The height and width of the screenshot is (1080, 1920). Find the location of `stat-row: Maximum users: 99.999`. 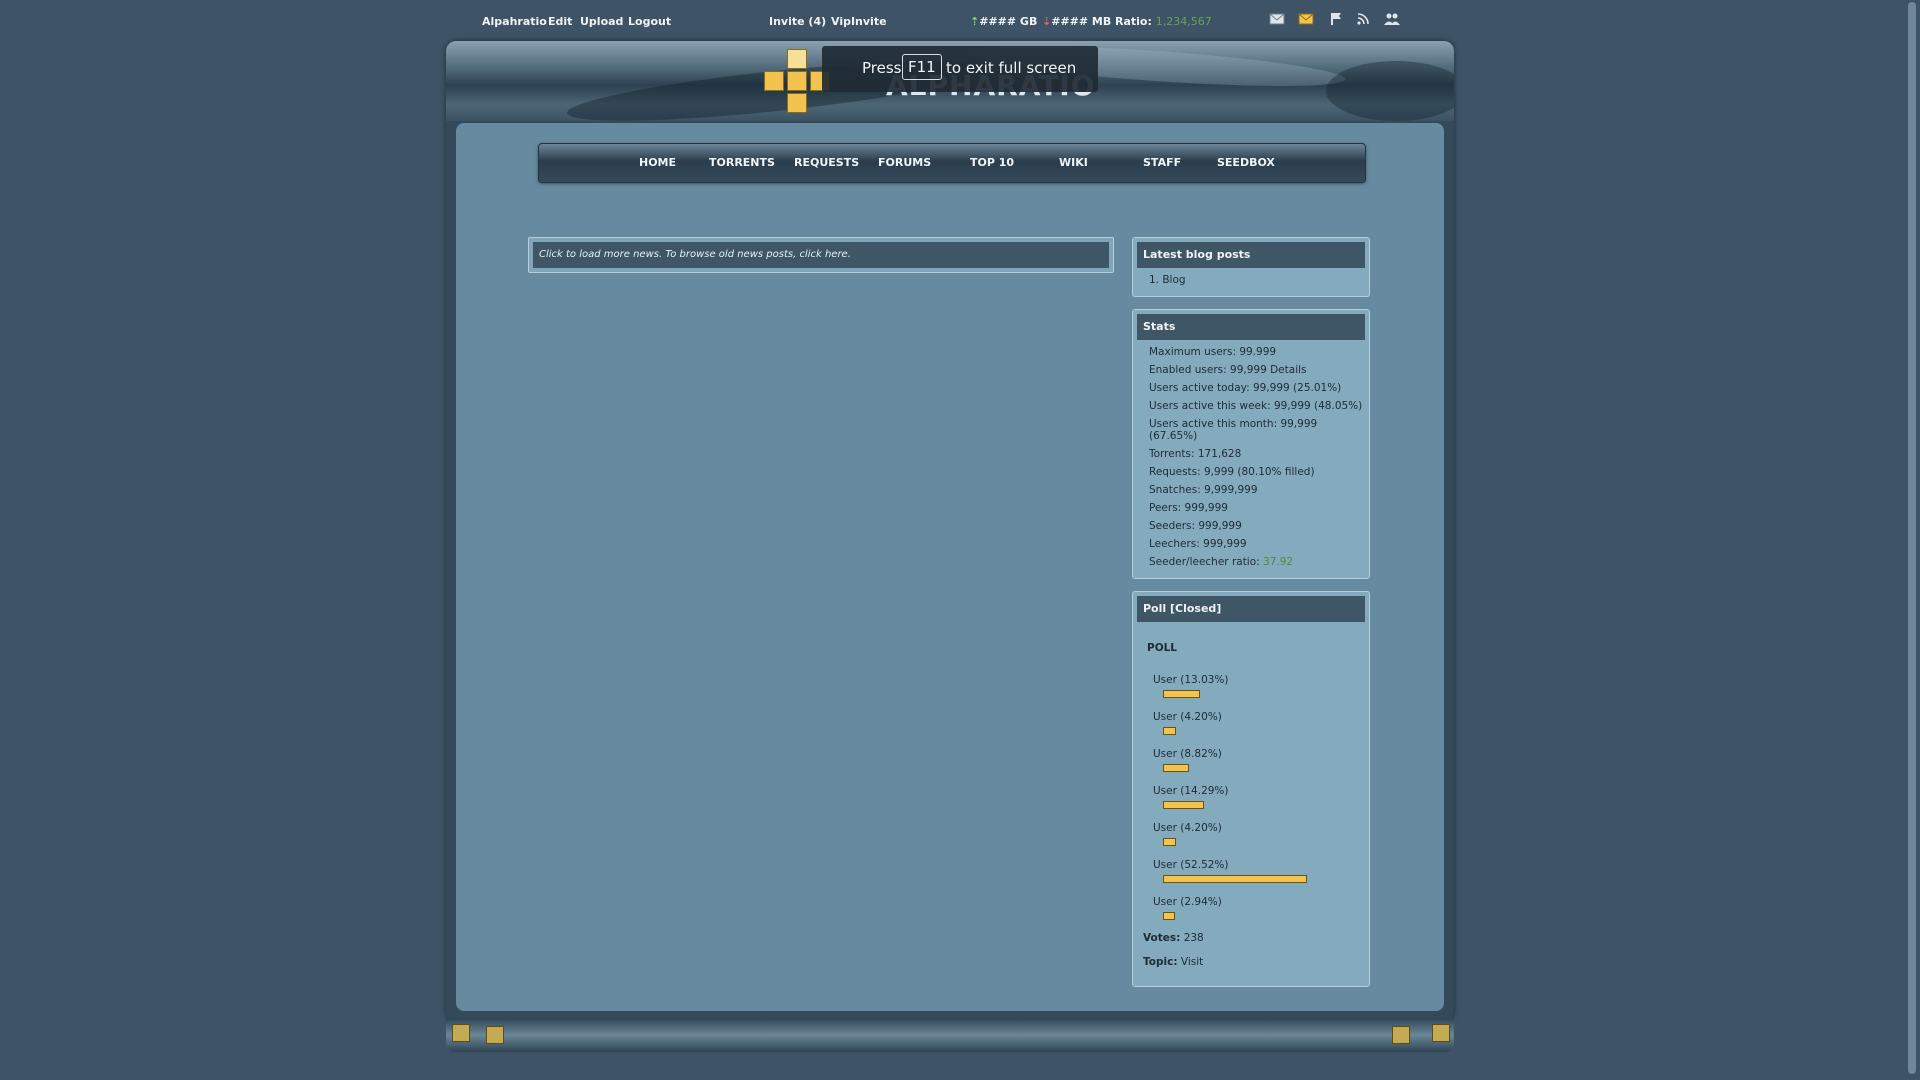

stat-row: Maximum users: 99.999 is located at coordinates (1213, 352).